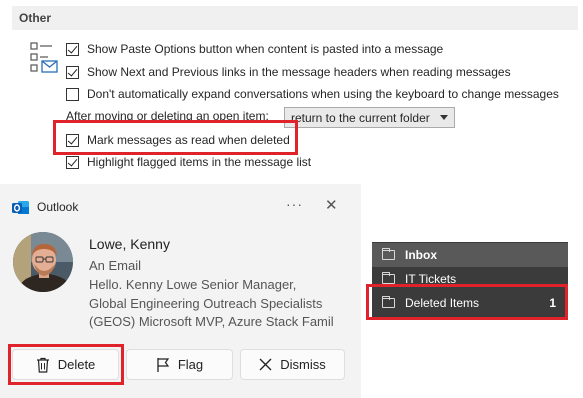 The height and width of the screenshot is (398, 583). Describe the element at coordinates (72, 162) in the screenshot. I see `checkbox-highlight-flagged` at that location.